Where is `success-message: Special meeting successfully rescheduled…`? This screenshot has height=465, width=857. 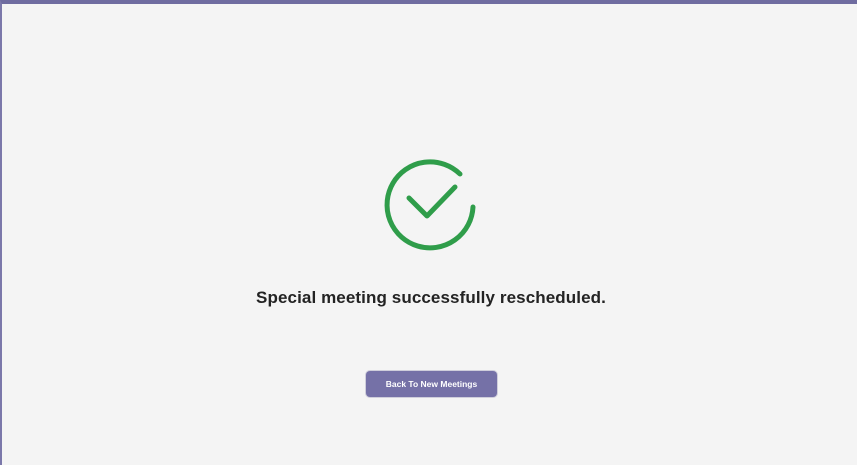
success-message: Special meeting successfully rescheduled… is located at coordinates (431, 297).